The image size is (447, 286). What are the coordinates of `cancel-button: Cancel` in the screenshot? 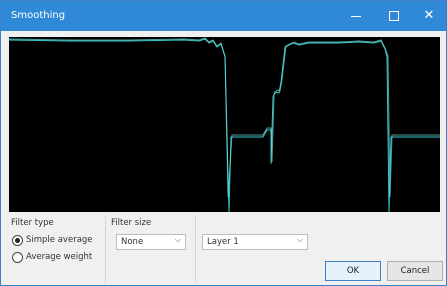 It's located at (415, 271).